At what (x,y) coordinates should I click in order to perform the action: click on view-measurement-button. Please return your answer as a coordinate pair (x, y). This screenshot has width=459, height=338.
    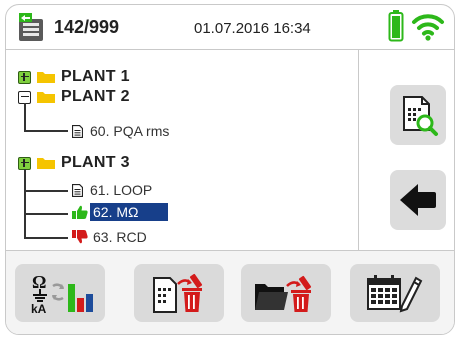
    Looking at the image, I should click on (418, 115).